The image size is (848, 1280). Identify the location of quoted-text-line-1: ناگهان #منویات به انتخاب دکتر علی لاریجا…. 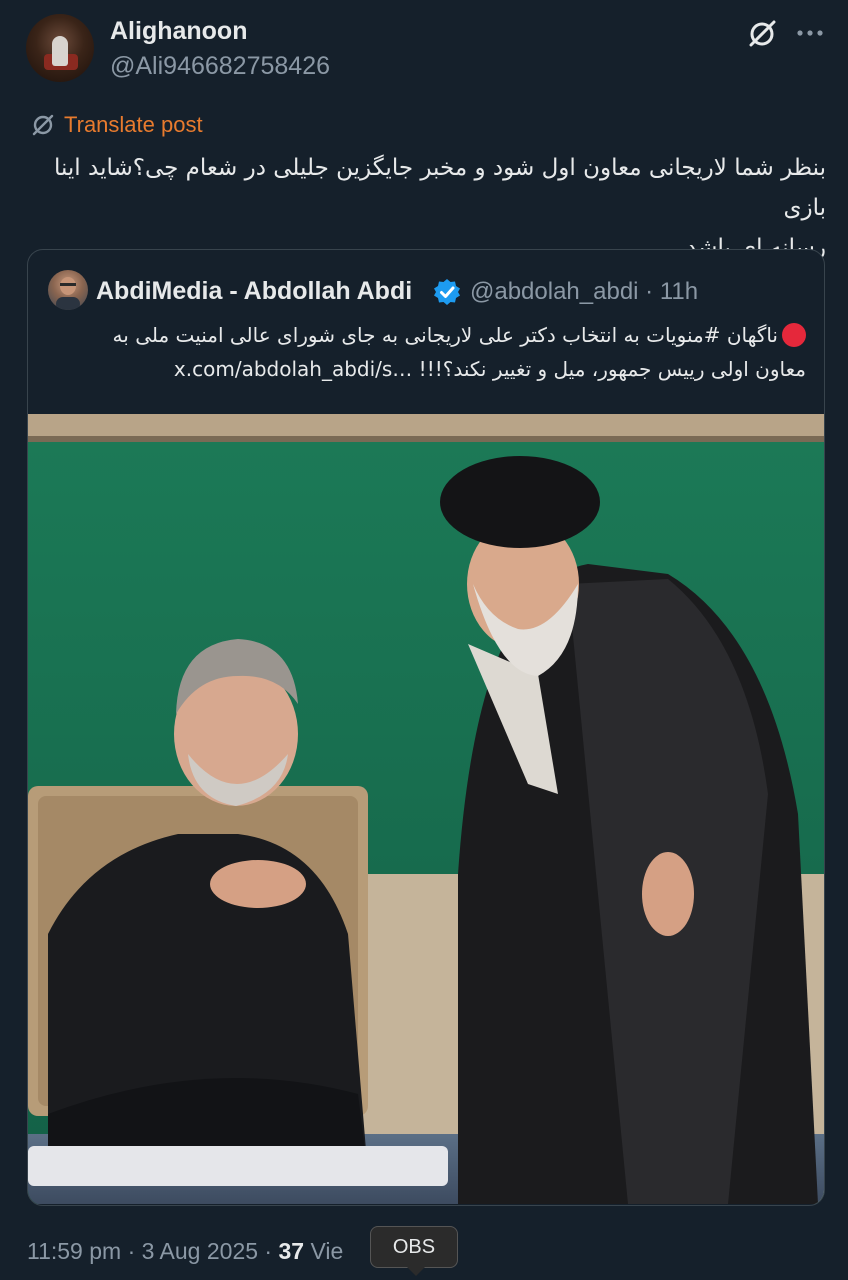
(445, 335).